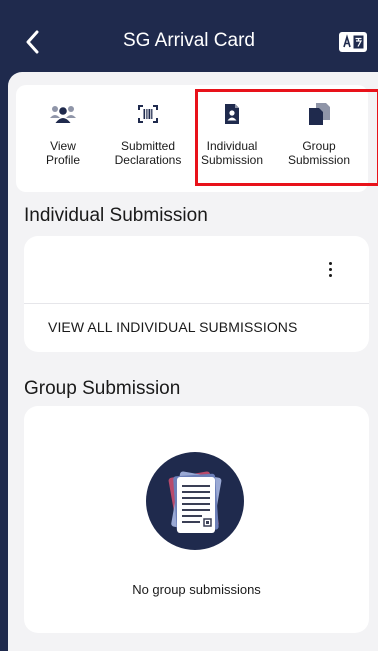 This screenshot has width=378, height=651. Describe the element at coordinates (172, 327) in the screenshot. I see `view-all-individual-link: VIEW ALL INDIVIDUAL SUBMISSIONS` at that location.